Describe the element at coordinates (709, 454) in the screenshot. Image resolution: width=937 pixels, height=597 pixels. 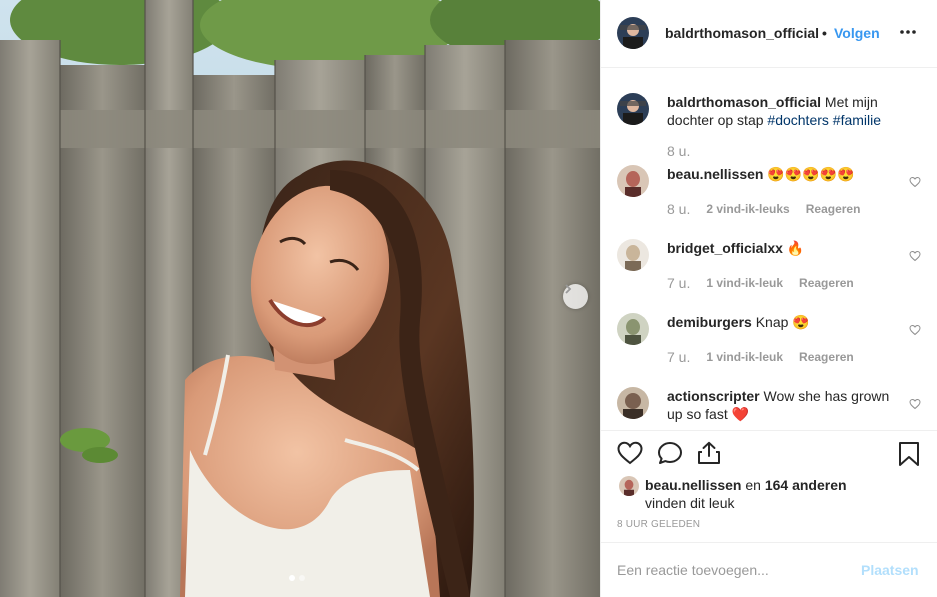
I see `share-icon` at that location.